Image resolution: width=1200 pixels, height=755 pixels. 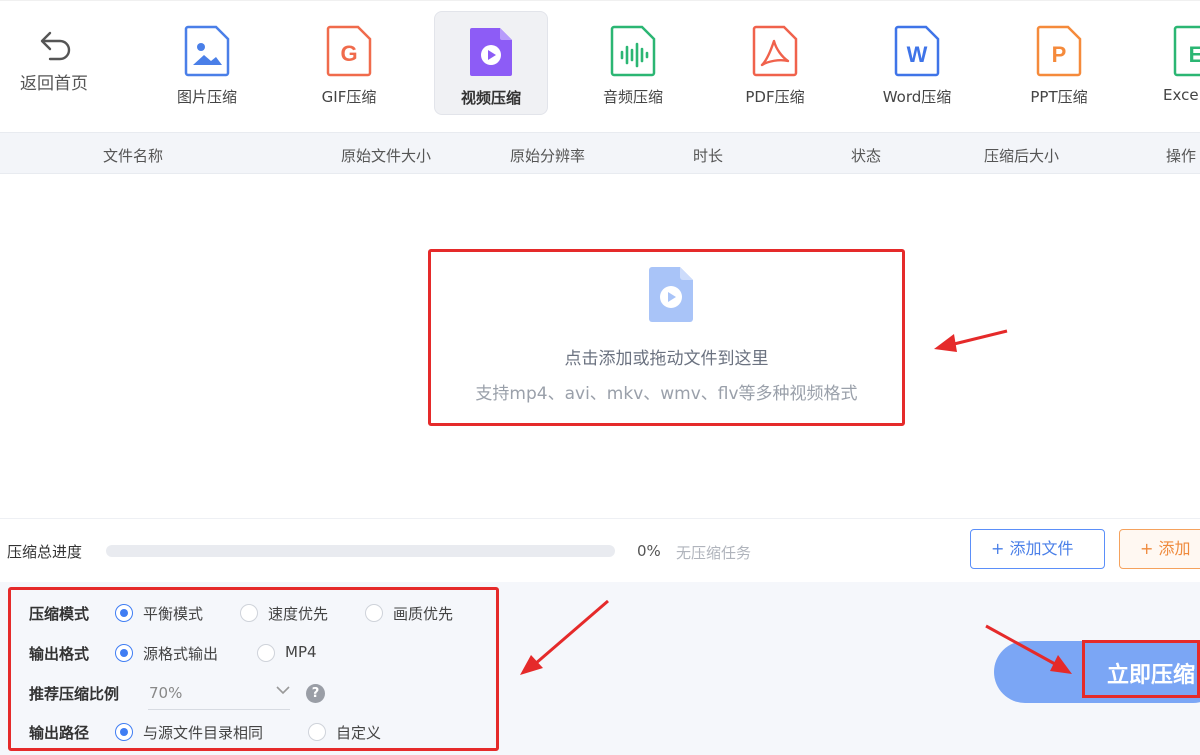 I want to click on column-header: 操作, so click(x=1181, y=156).